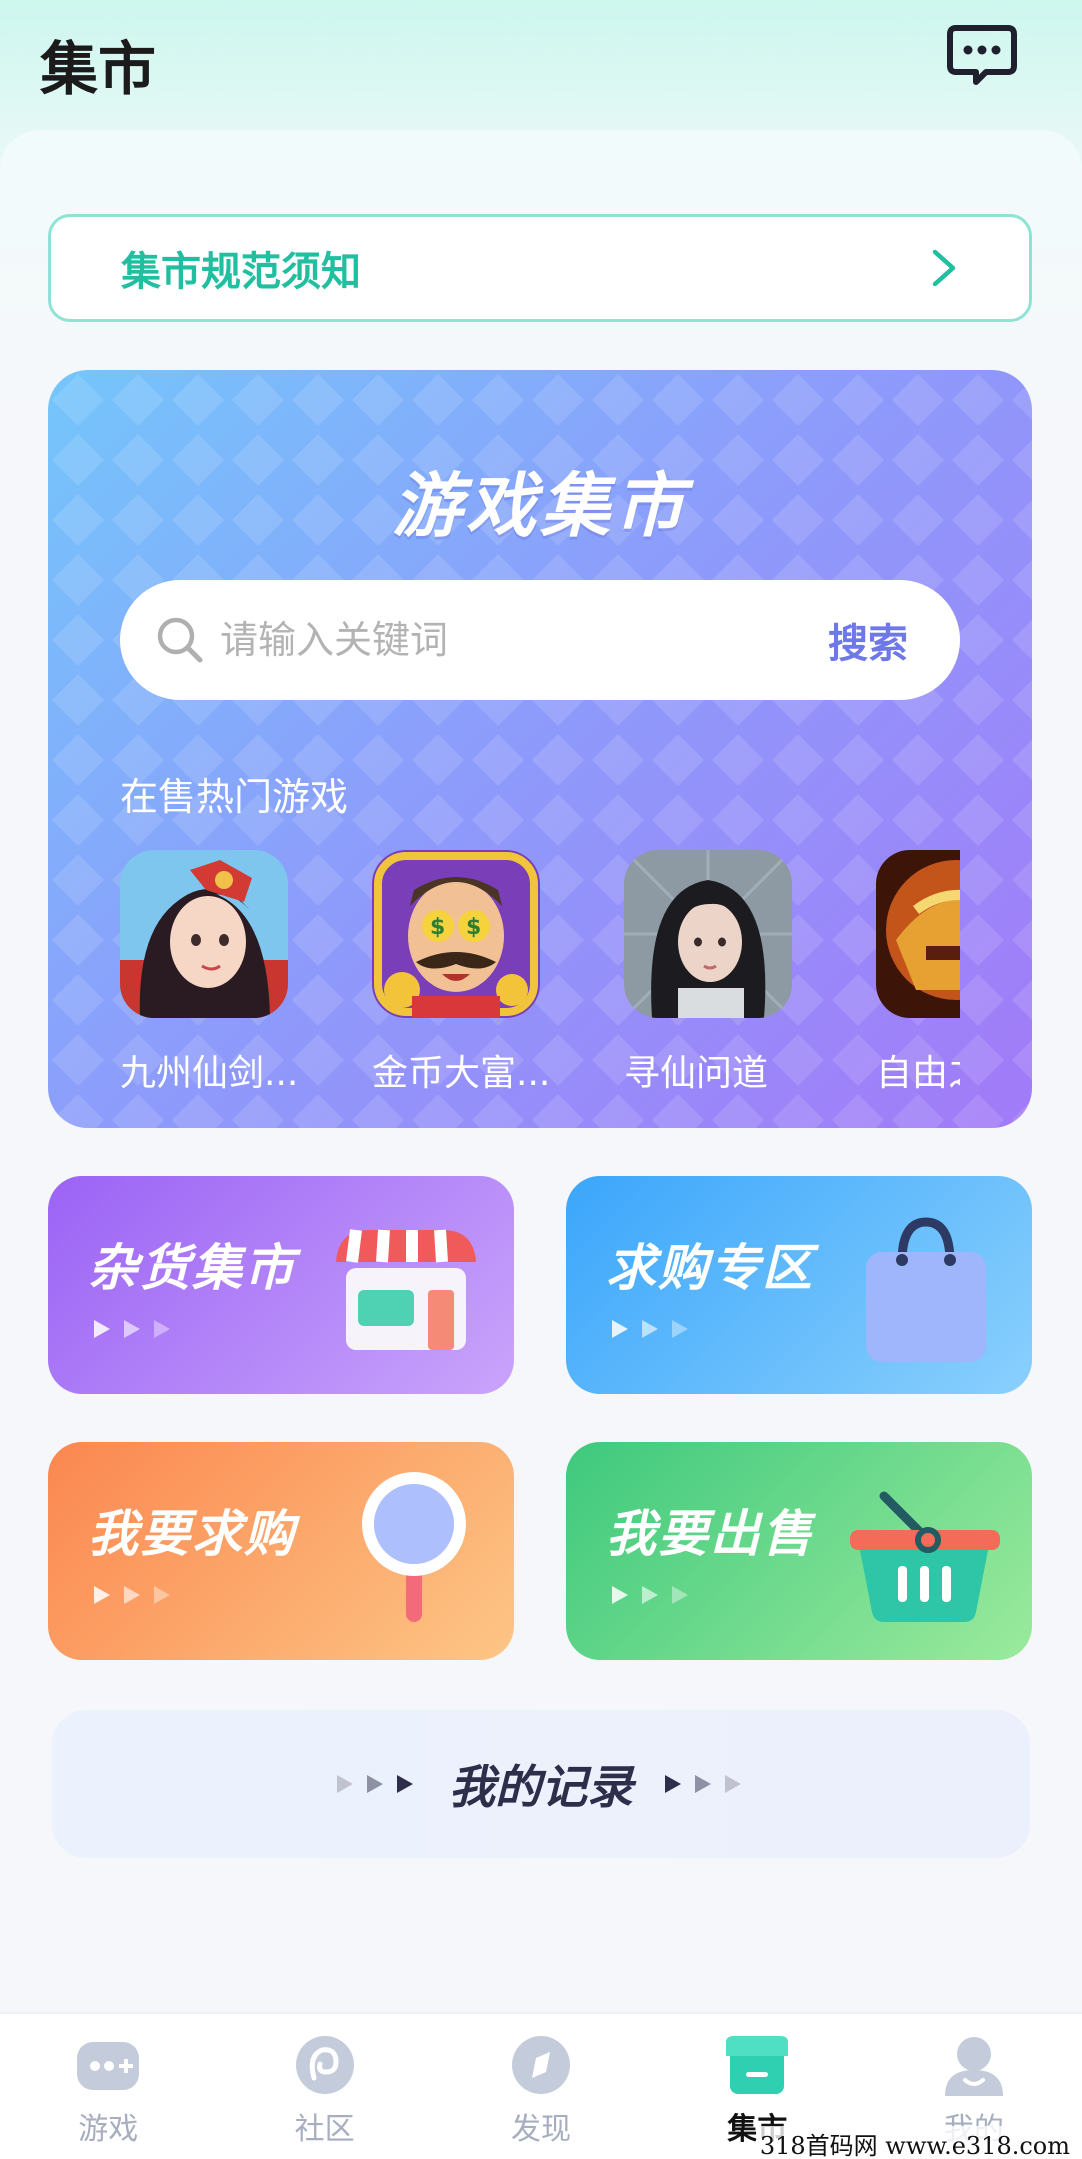 The height and width of the screenshot is (2159, 1082). What do you see at coordinates (541, 2065) in the screenshot?
I see `compass-icon` at bounding box center [541, 2065].